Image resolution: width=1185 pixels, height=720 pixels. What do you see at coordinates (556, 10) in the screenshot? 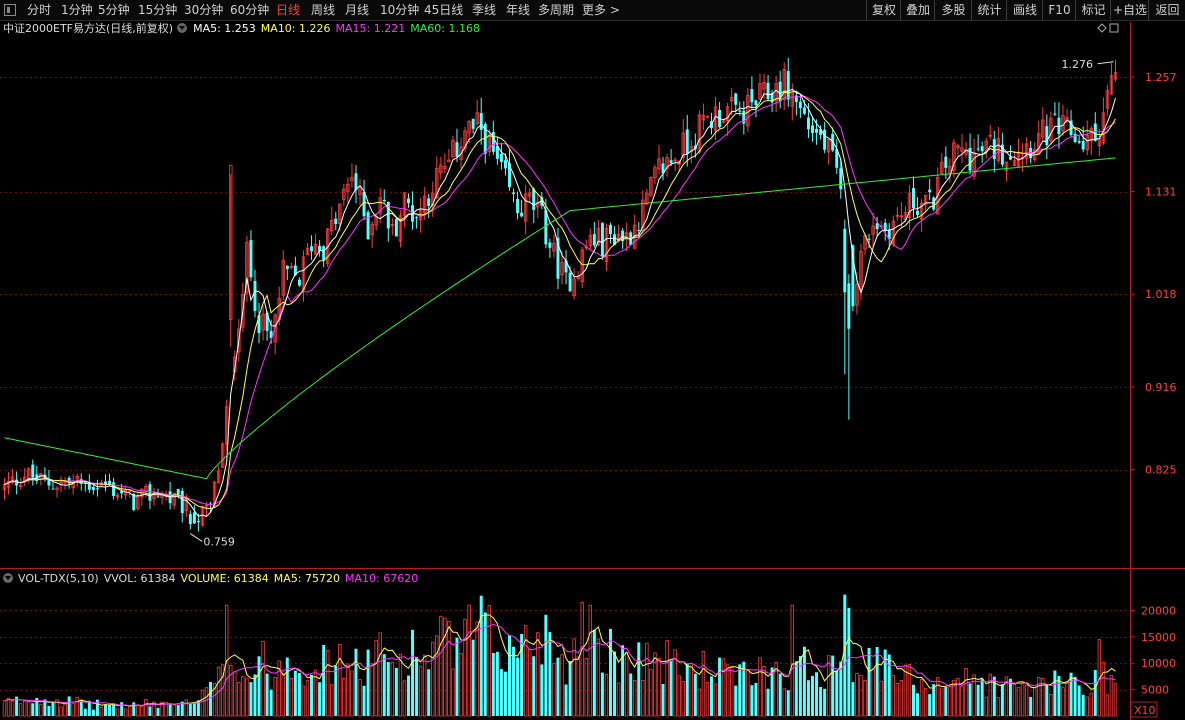
I see `period-tab-13: 多周期` at bounding box center [556, 10].